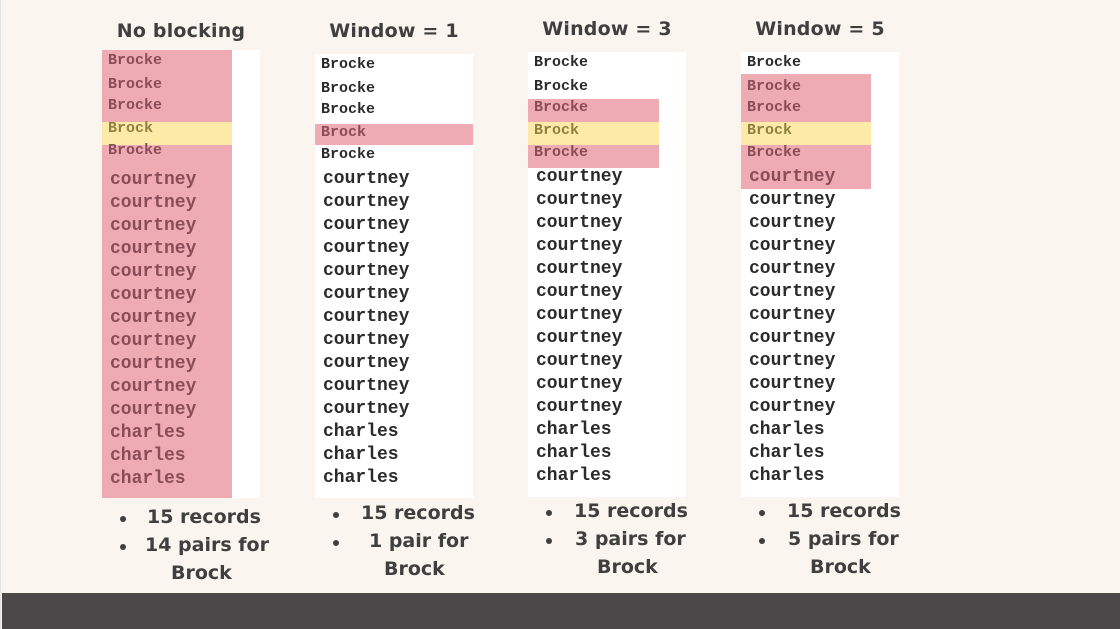 The width and height of the screenshot is (1120, 629). Describe the element at coordinates (181, 31) in the screenshot. I see `panel-title: No blocking` at that location.